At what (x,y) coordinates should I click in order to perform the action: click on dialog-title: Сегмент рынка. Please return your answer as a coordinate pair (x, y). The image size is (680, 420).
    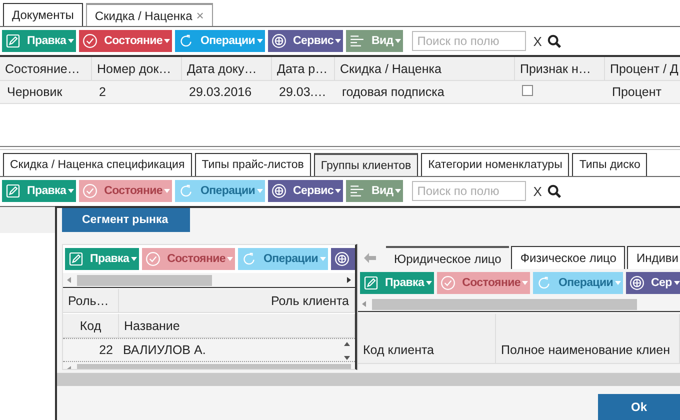
    Looking at the image, I should click on (126, 220).